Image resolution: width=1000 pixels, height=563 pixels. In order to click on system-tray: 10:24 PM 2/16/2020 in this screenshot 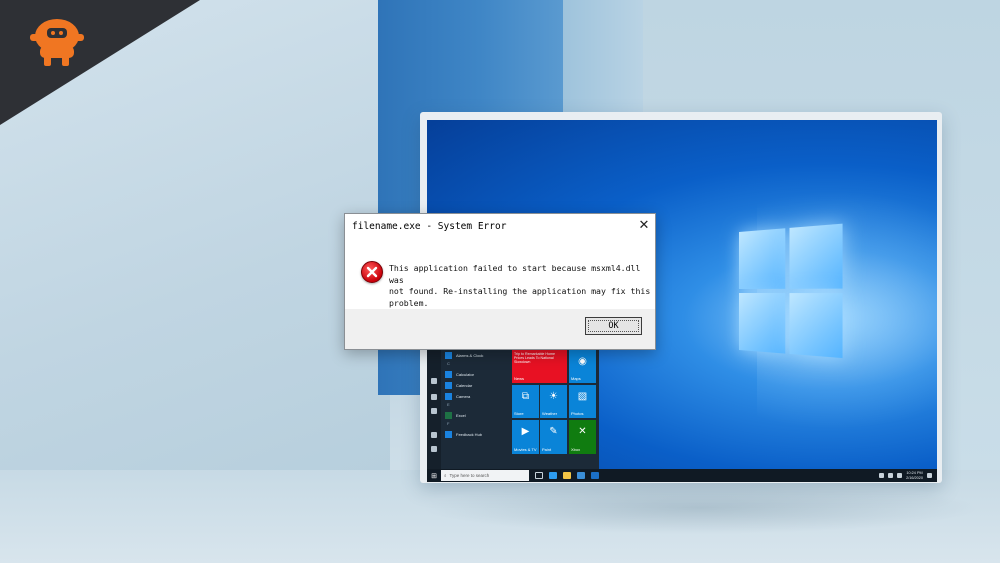, I will do `click(908, 475)`.